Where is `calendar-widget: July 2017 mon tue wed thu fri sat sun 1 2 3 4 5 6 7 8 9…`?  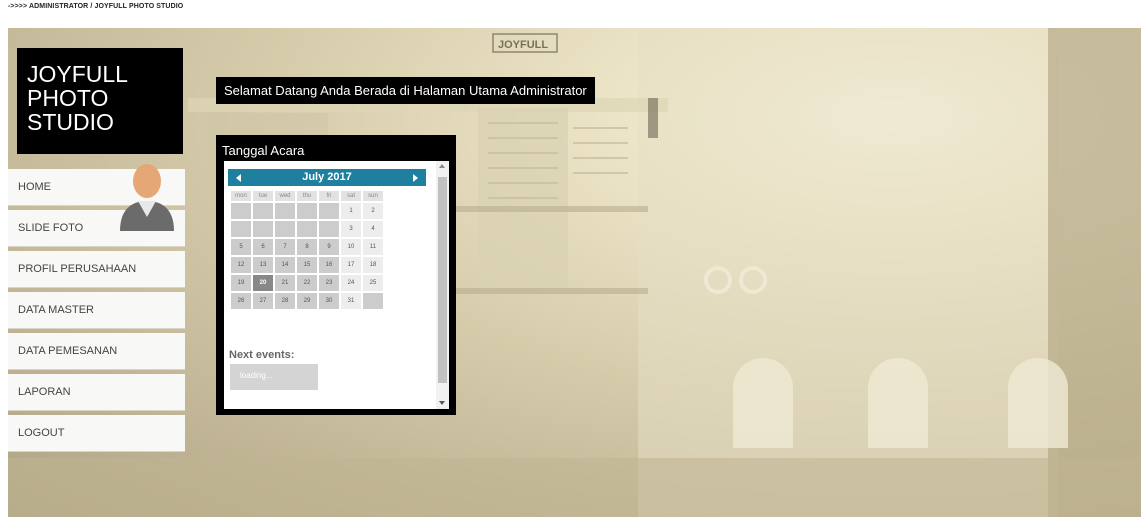 calendar-widget: July 2017 mon tue wed thu fri sat sun 1 2 3 4 5 6 7 8 9… is located at coordinates (336, 285).